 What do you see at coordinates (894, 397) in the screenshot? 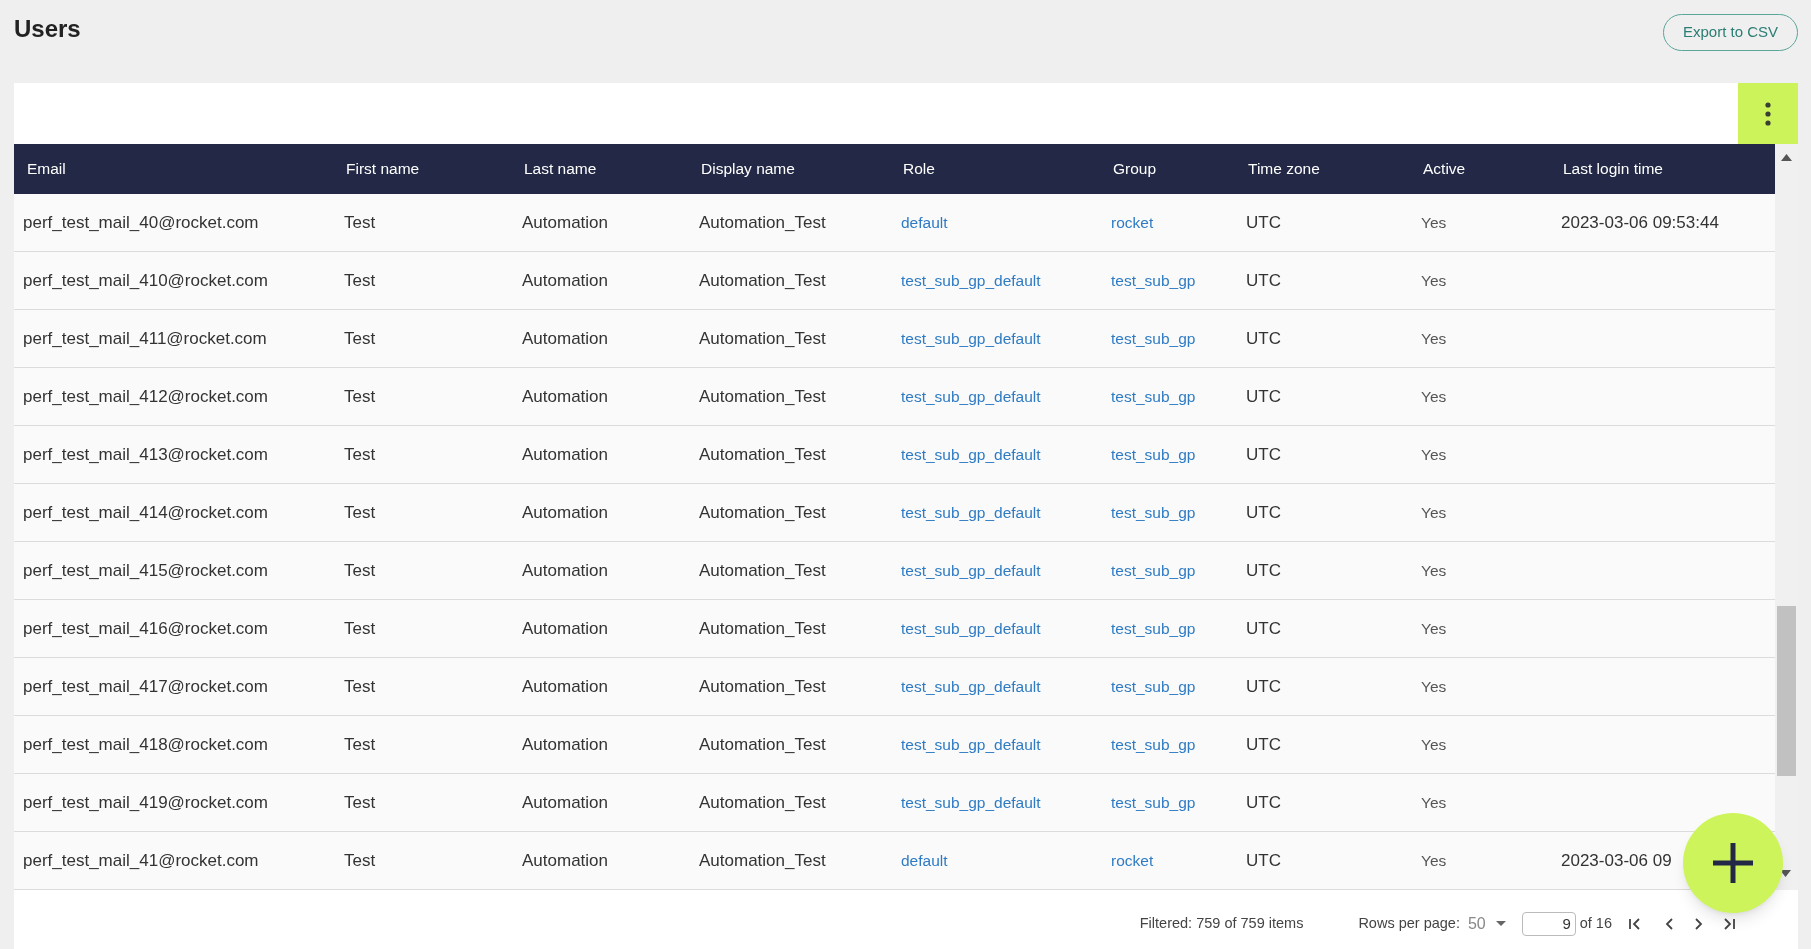
I see `table-row: perf_test_mail_412@rocket.com Test Automation Automation_Test test_sub_gp_default test_sub_gp UTC Yes` at bounding box center [894, 397].